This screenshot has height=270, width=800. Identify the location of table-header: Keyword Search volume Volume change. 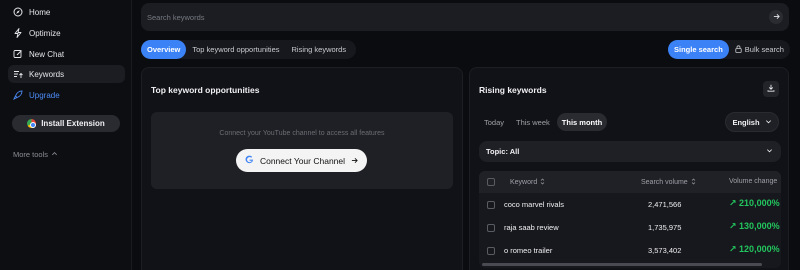
(630, 182).